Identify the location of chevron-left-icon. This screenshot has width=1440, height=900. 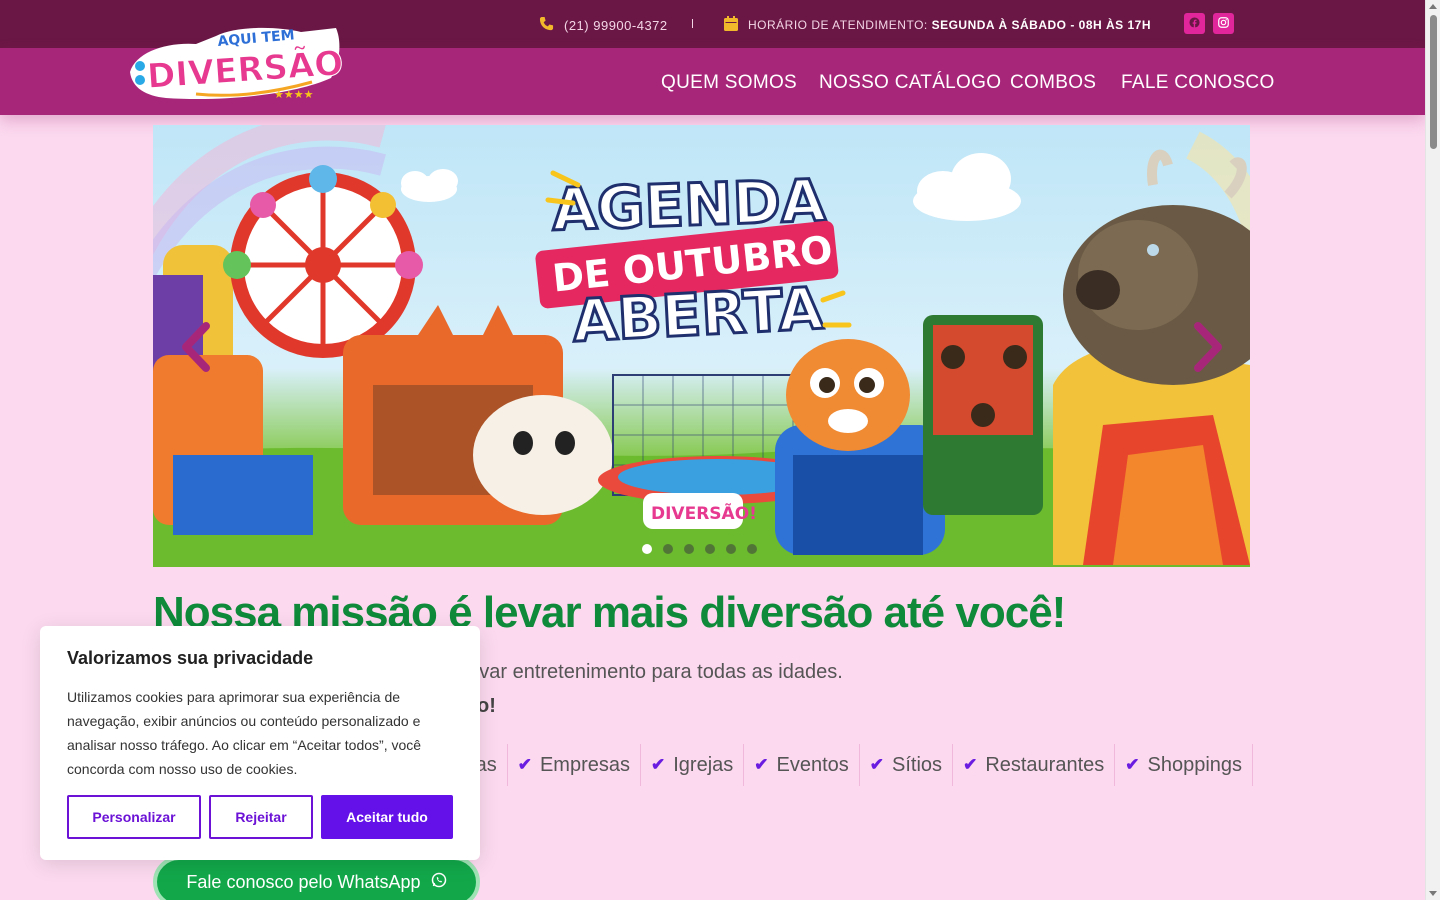
(196, 349).